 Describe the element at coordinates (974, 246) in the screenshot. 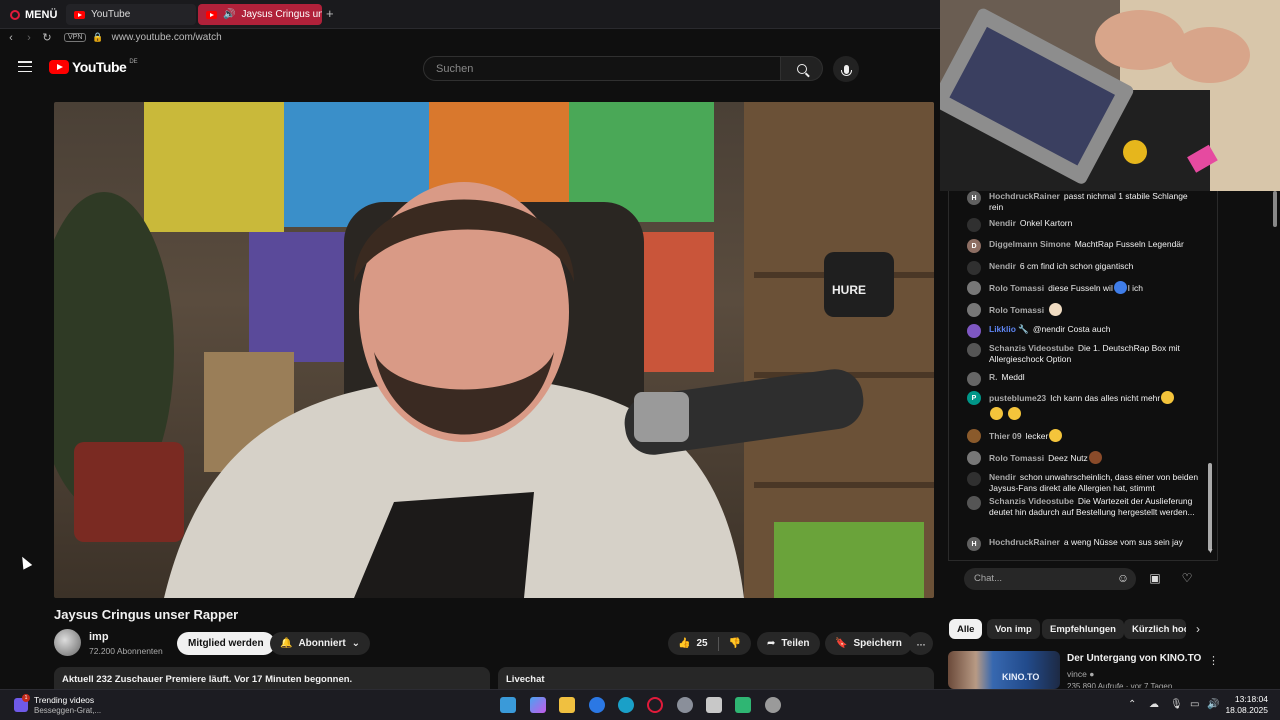

I see `chat-avatar: D` at that location.